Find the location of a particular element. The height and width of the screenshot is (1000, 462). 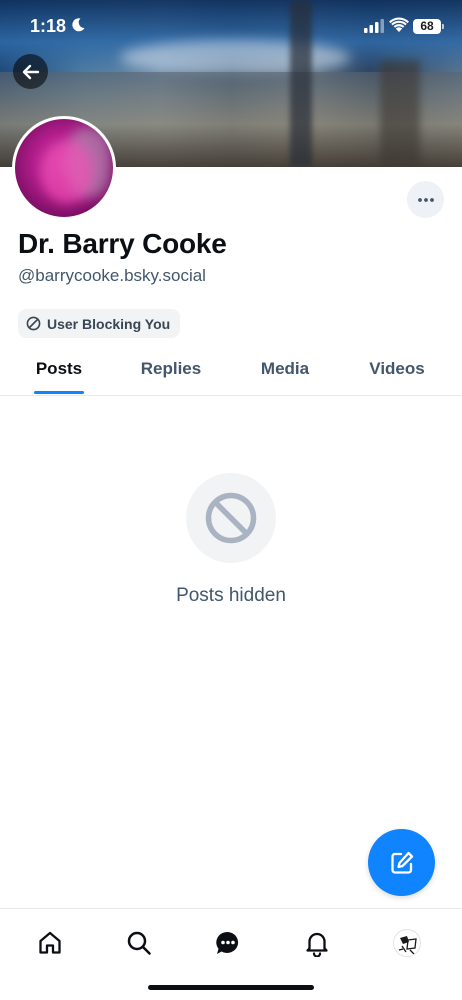

tab-videos: Videos is located at coordinates (397, 373).